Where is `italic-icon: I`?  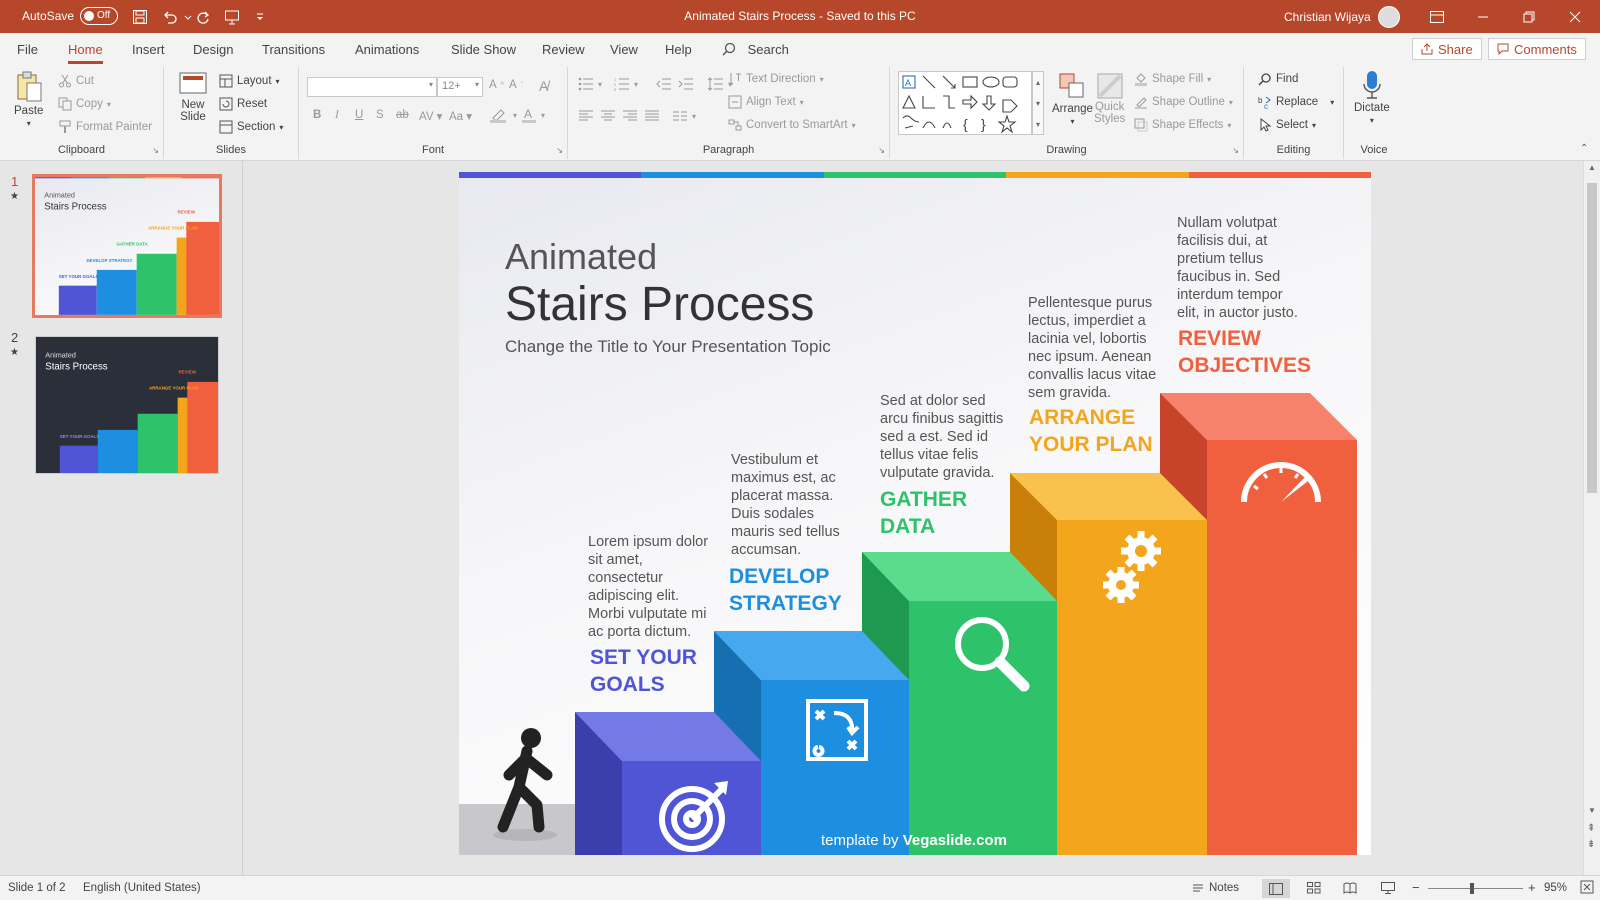 italic-icon: I is located at coordinates (337, 115).